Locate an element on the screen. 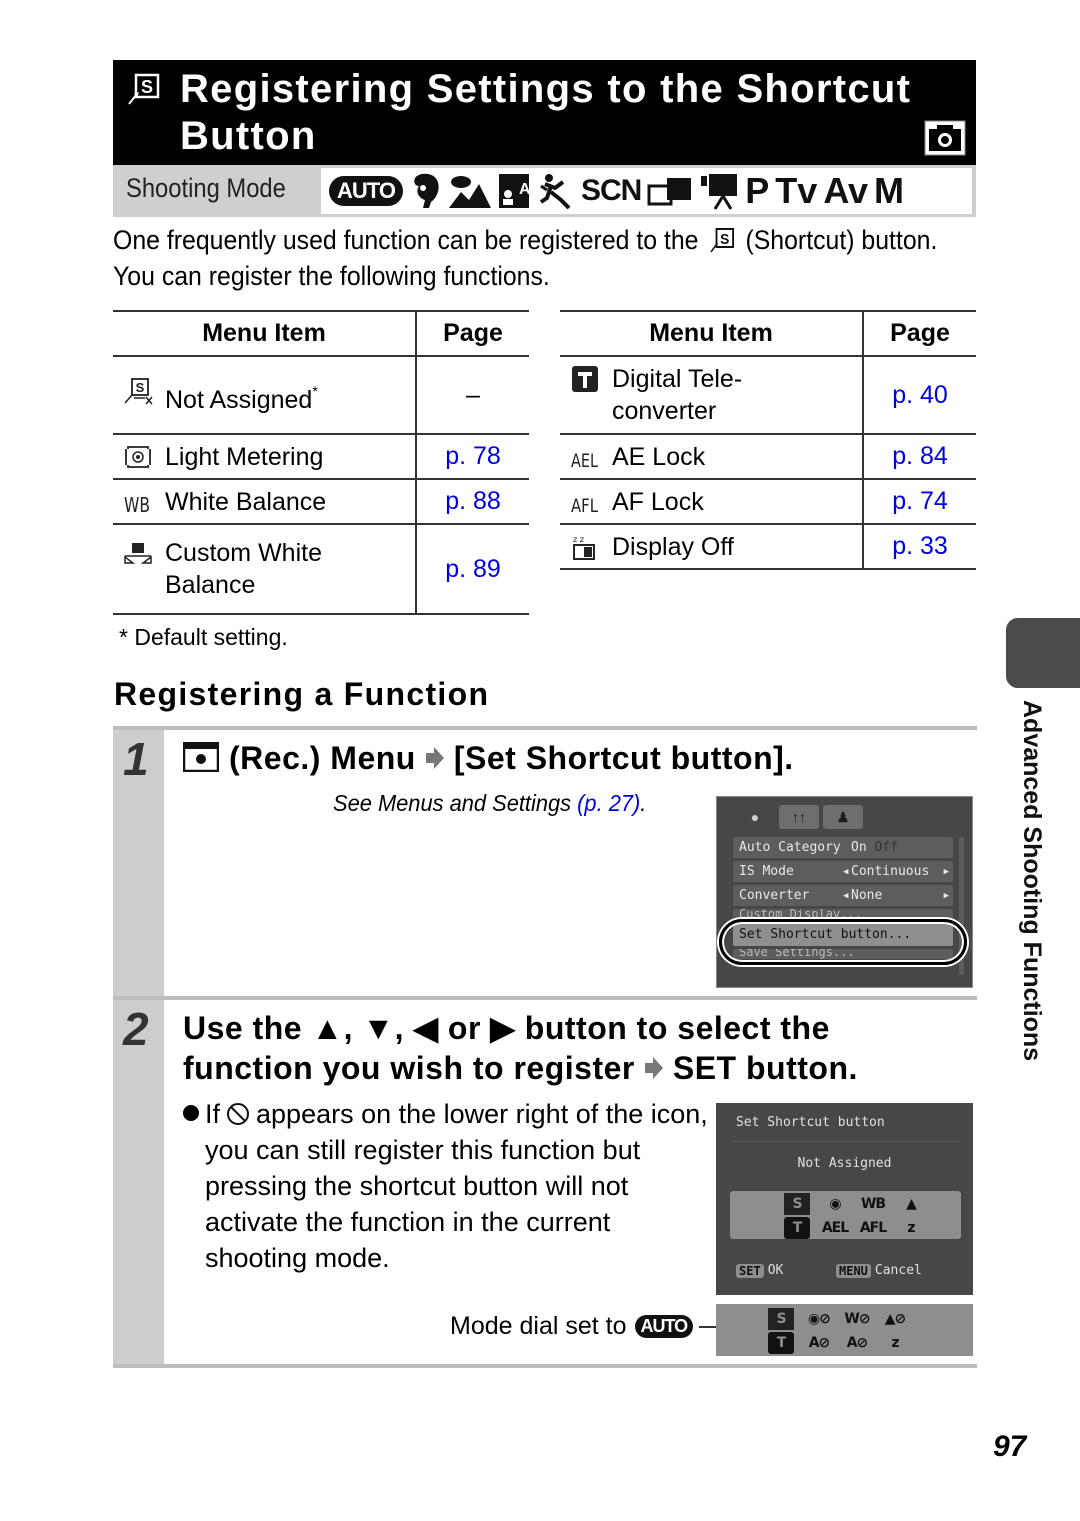 The width and height of the screenshot is (1080, 1521). tab-rec-camera-icon: ● is located at coordinates (755, 817).